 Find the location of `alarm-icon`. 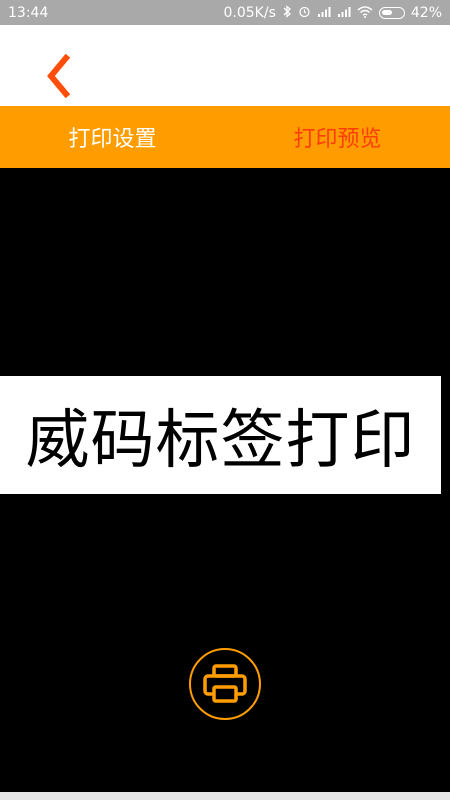

alarm-icon is located at coordinates (304, 12).